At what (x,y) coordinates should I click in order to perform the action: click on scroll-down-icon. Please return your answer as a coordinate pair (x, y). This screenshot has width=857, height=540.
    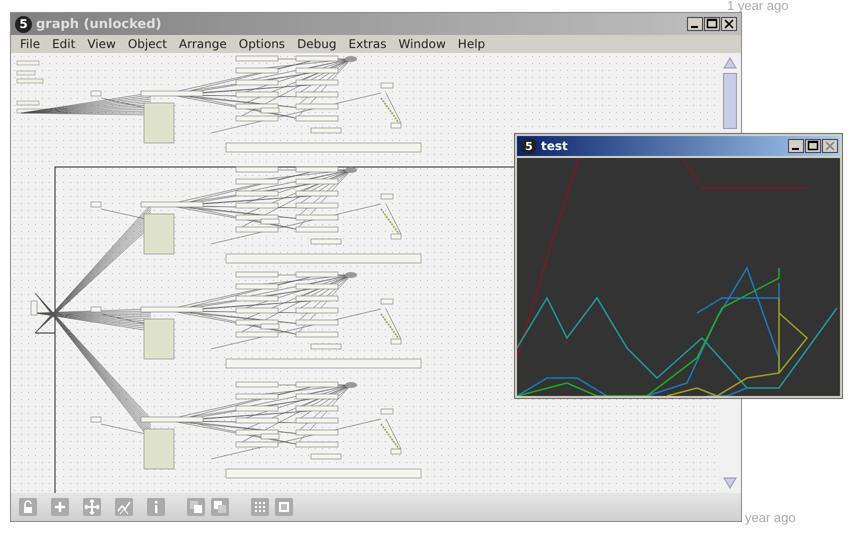
    Looking at the image, I should click on (730, 483).